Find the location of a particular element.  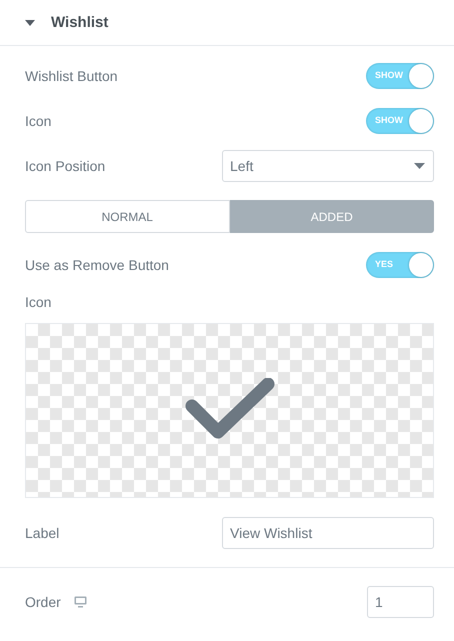

control-label: Icon Position is located at coordinates (65, 166).